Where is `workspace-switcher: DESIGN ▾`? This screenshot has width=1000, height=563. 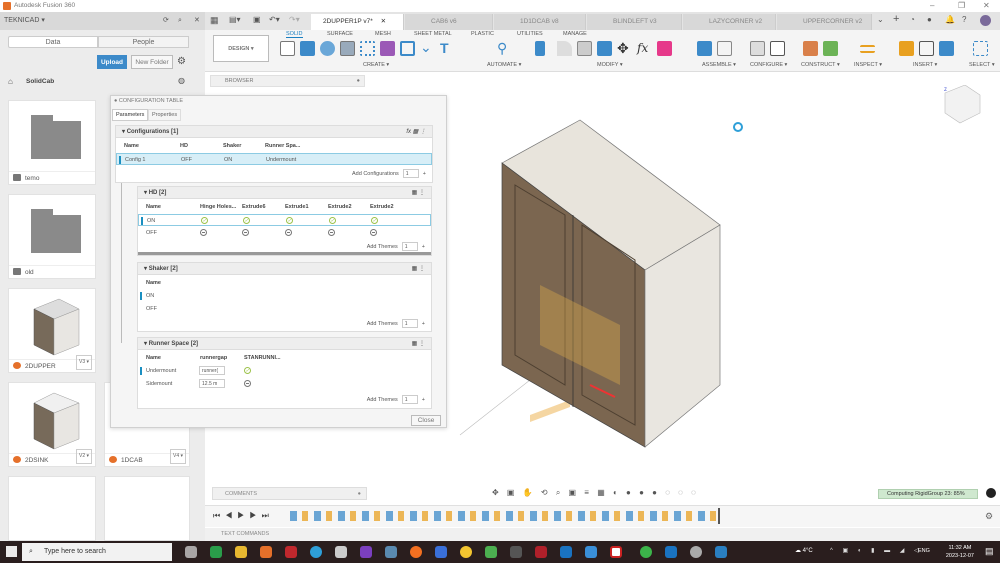 workspace-switcher: DESIGN ▾ is located at coordinates (241, 48).